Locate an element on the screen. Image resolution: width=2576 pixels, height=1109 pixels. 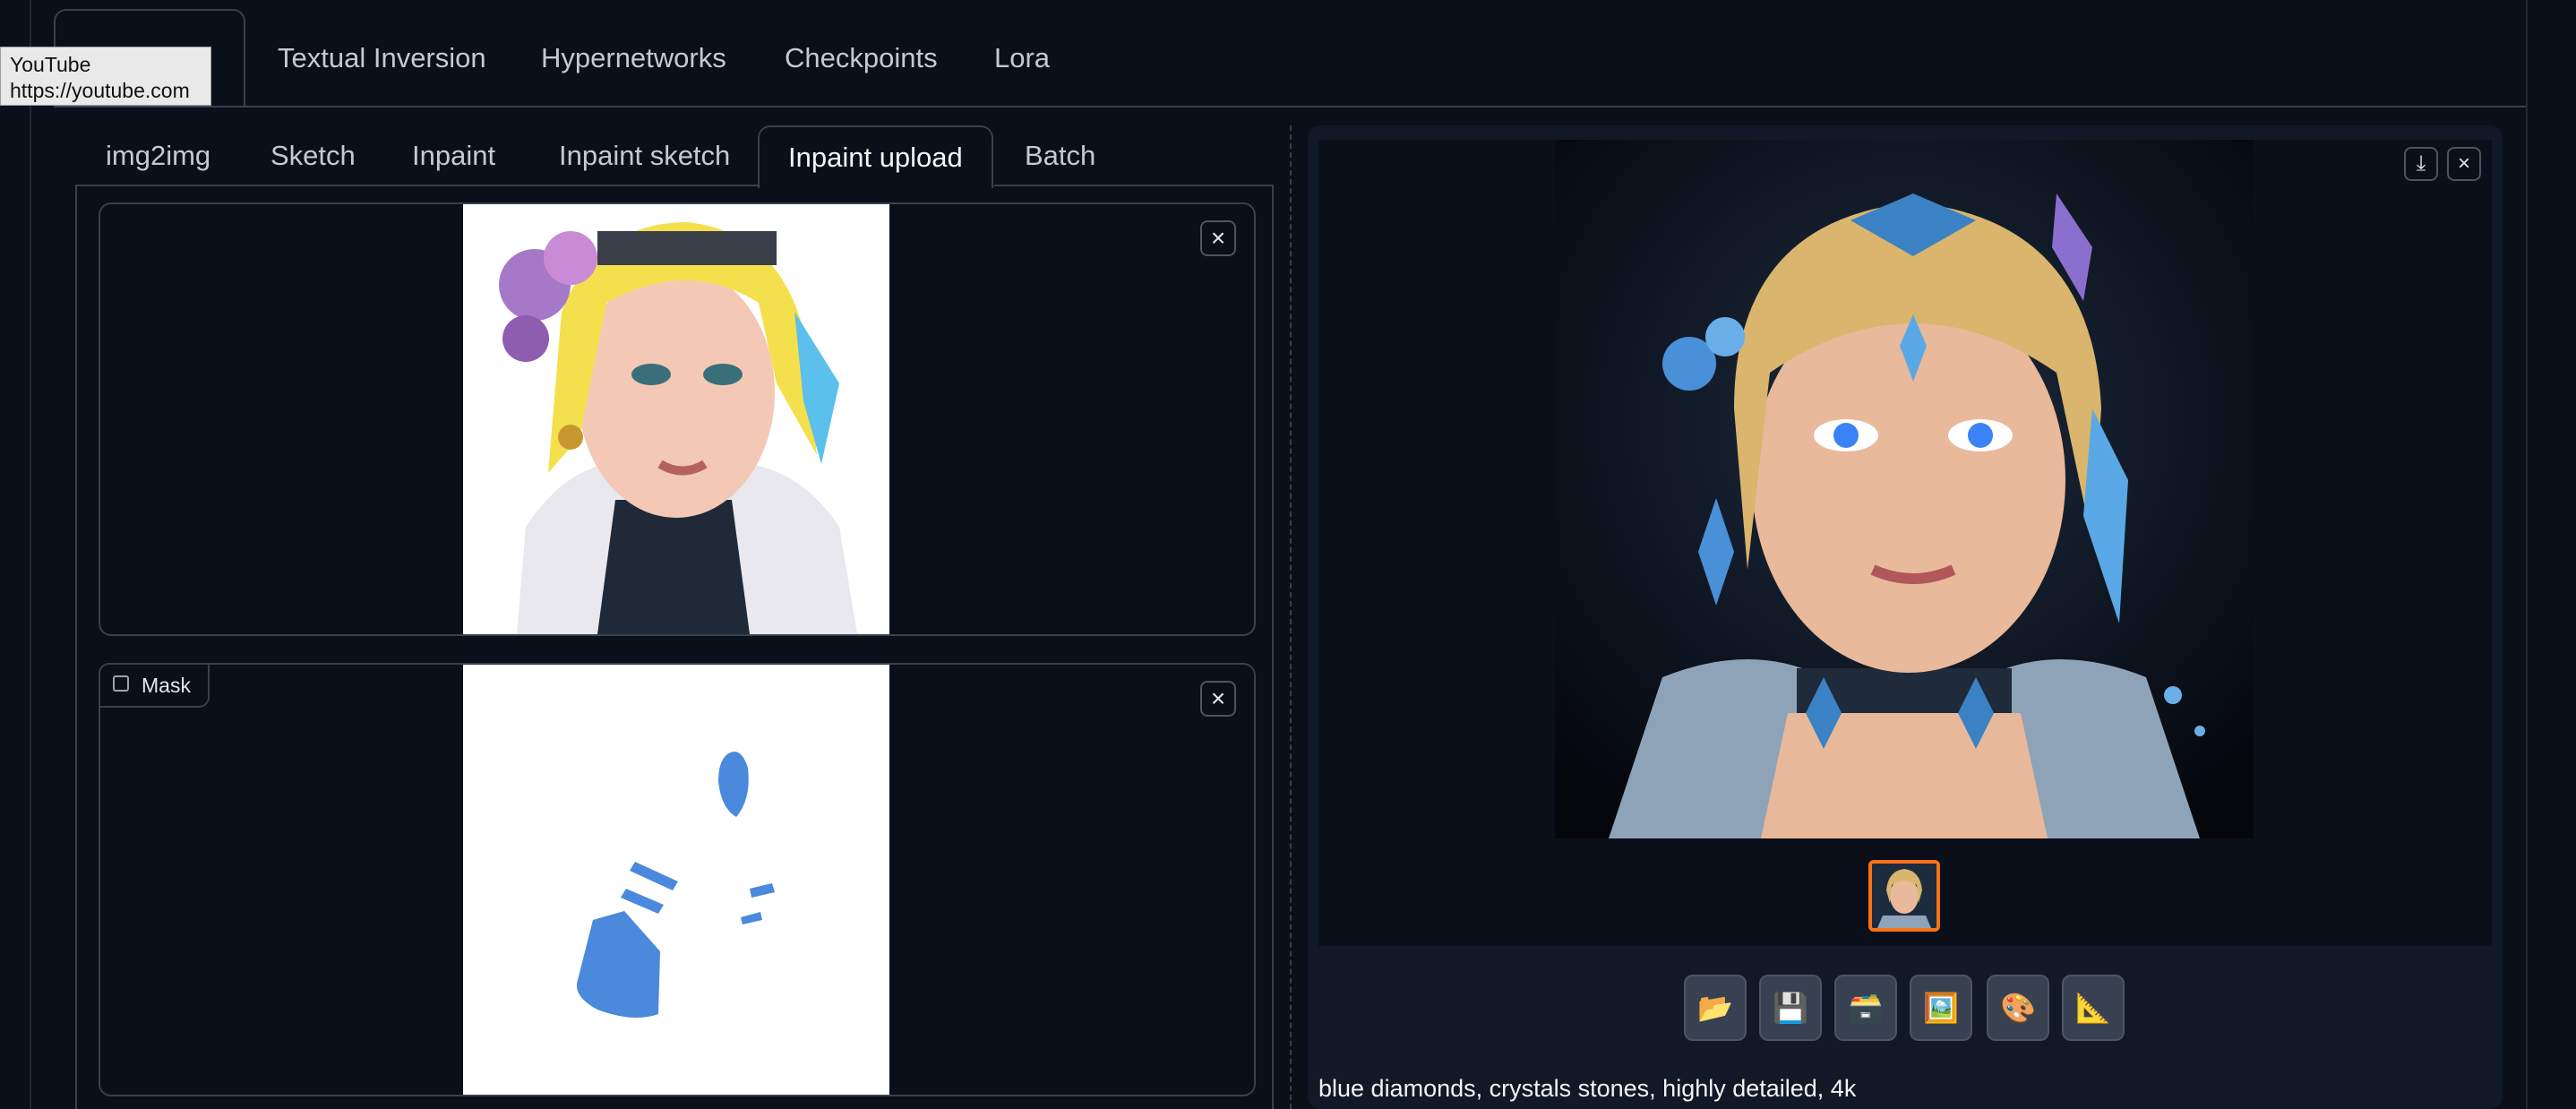
tab-divider is located at coordinates (1290, 106).